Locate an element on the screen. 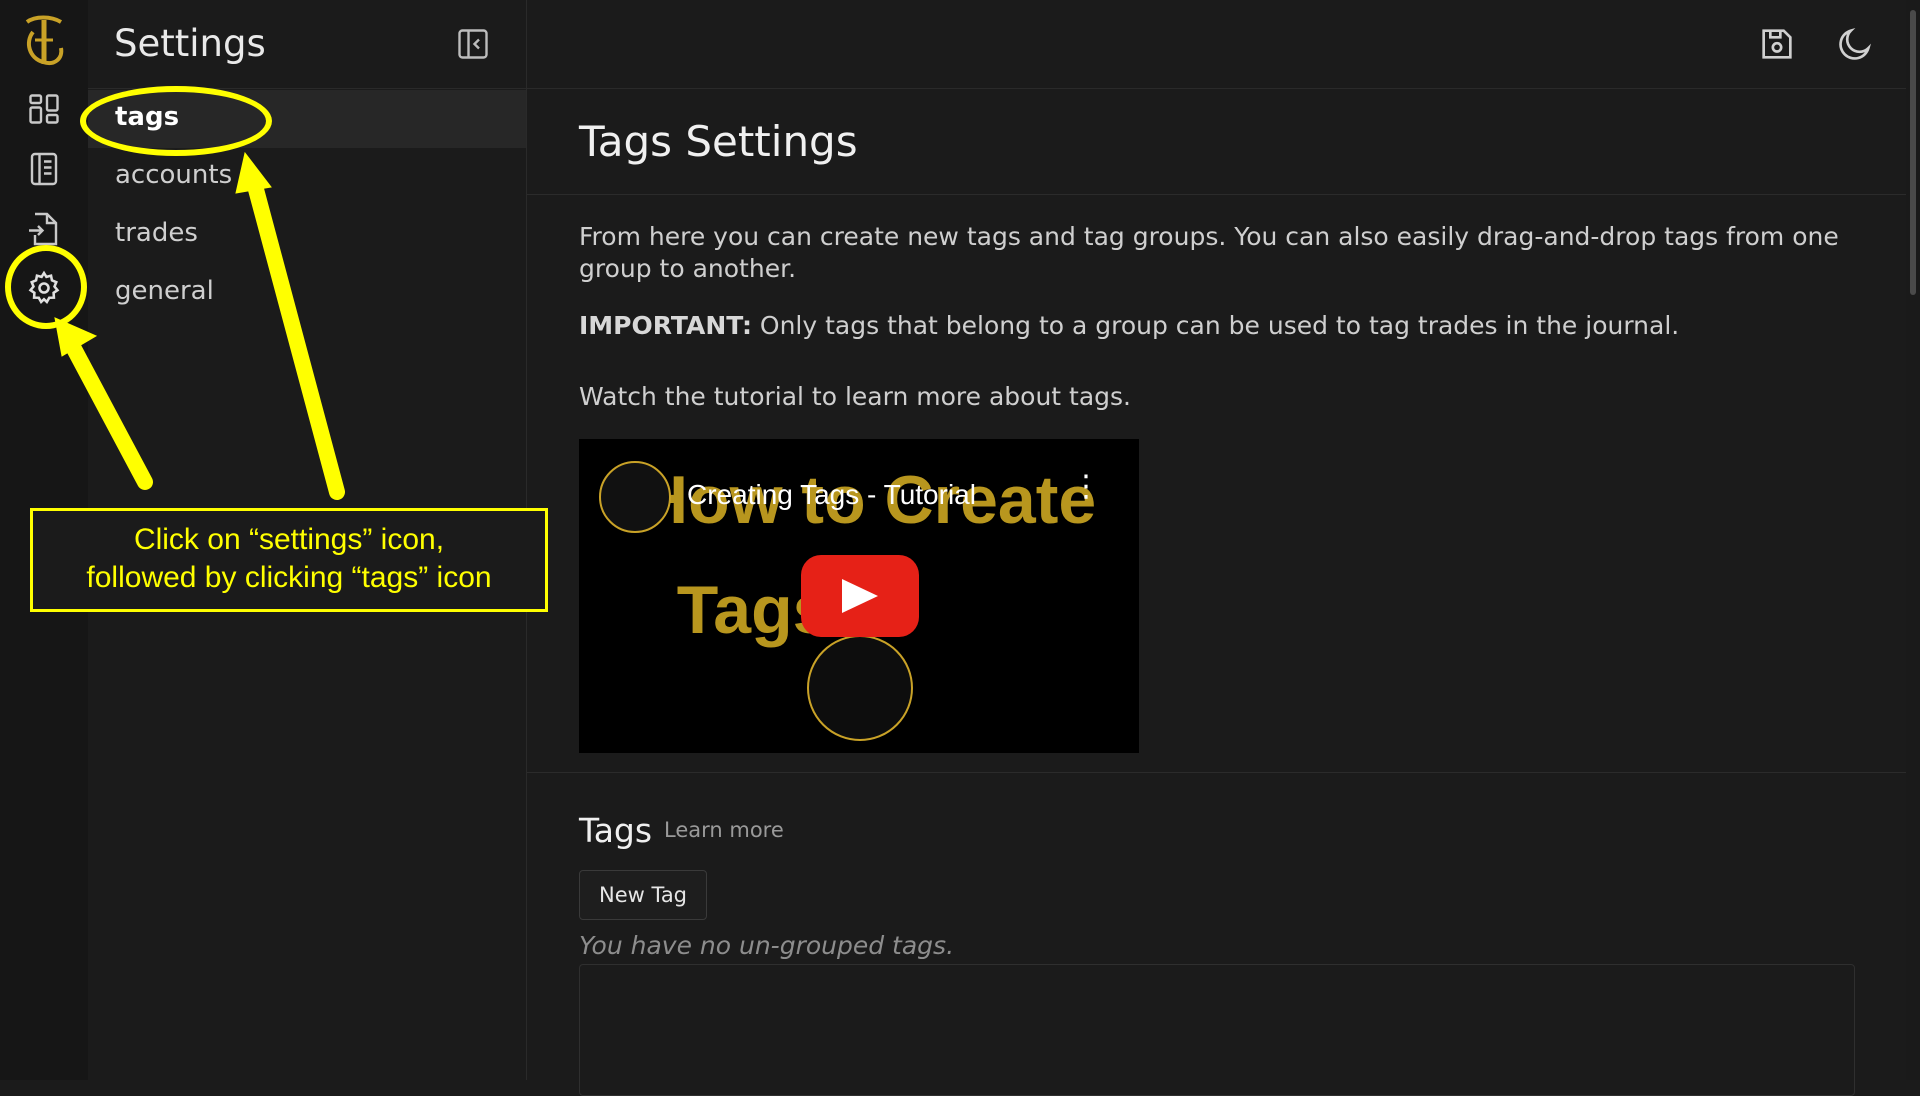 This screenshot has width=1920, height=1096. moon-icon is located at coordinates (1855, 44).